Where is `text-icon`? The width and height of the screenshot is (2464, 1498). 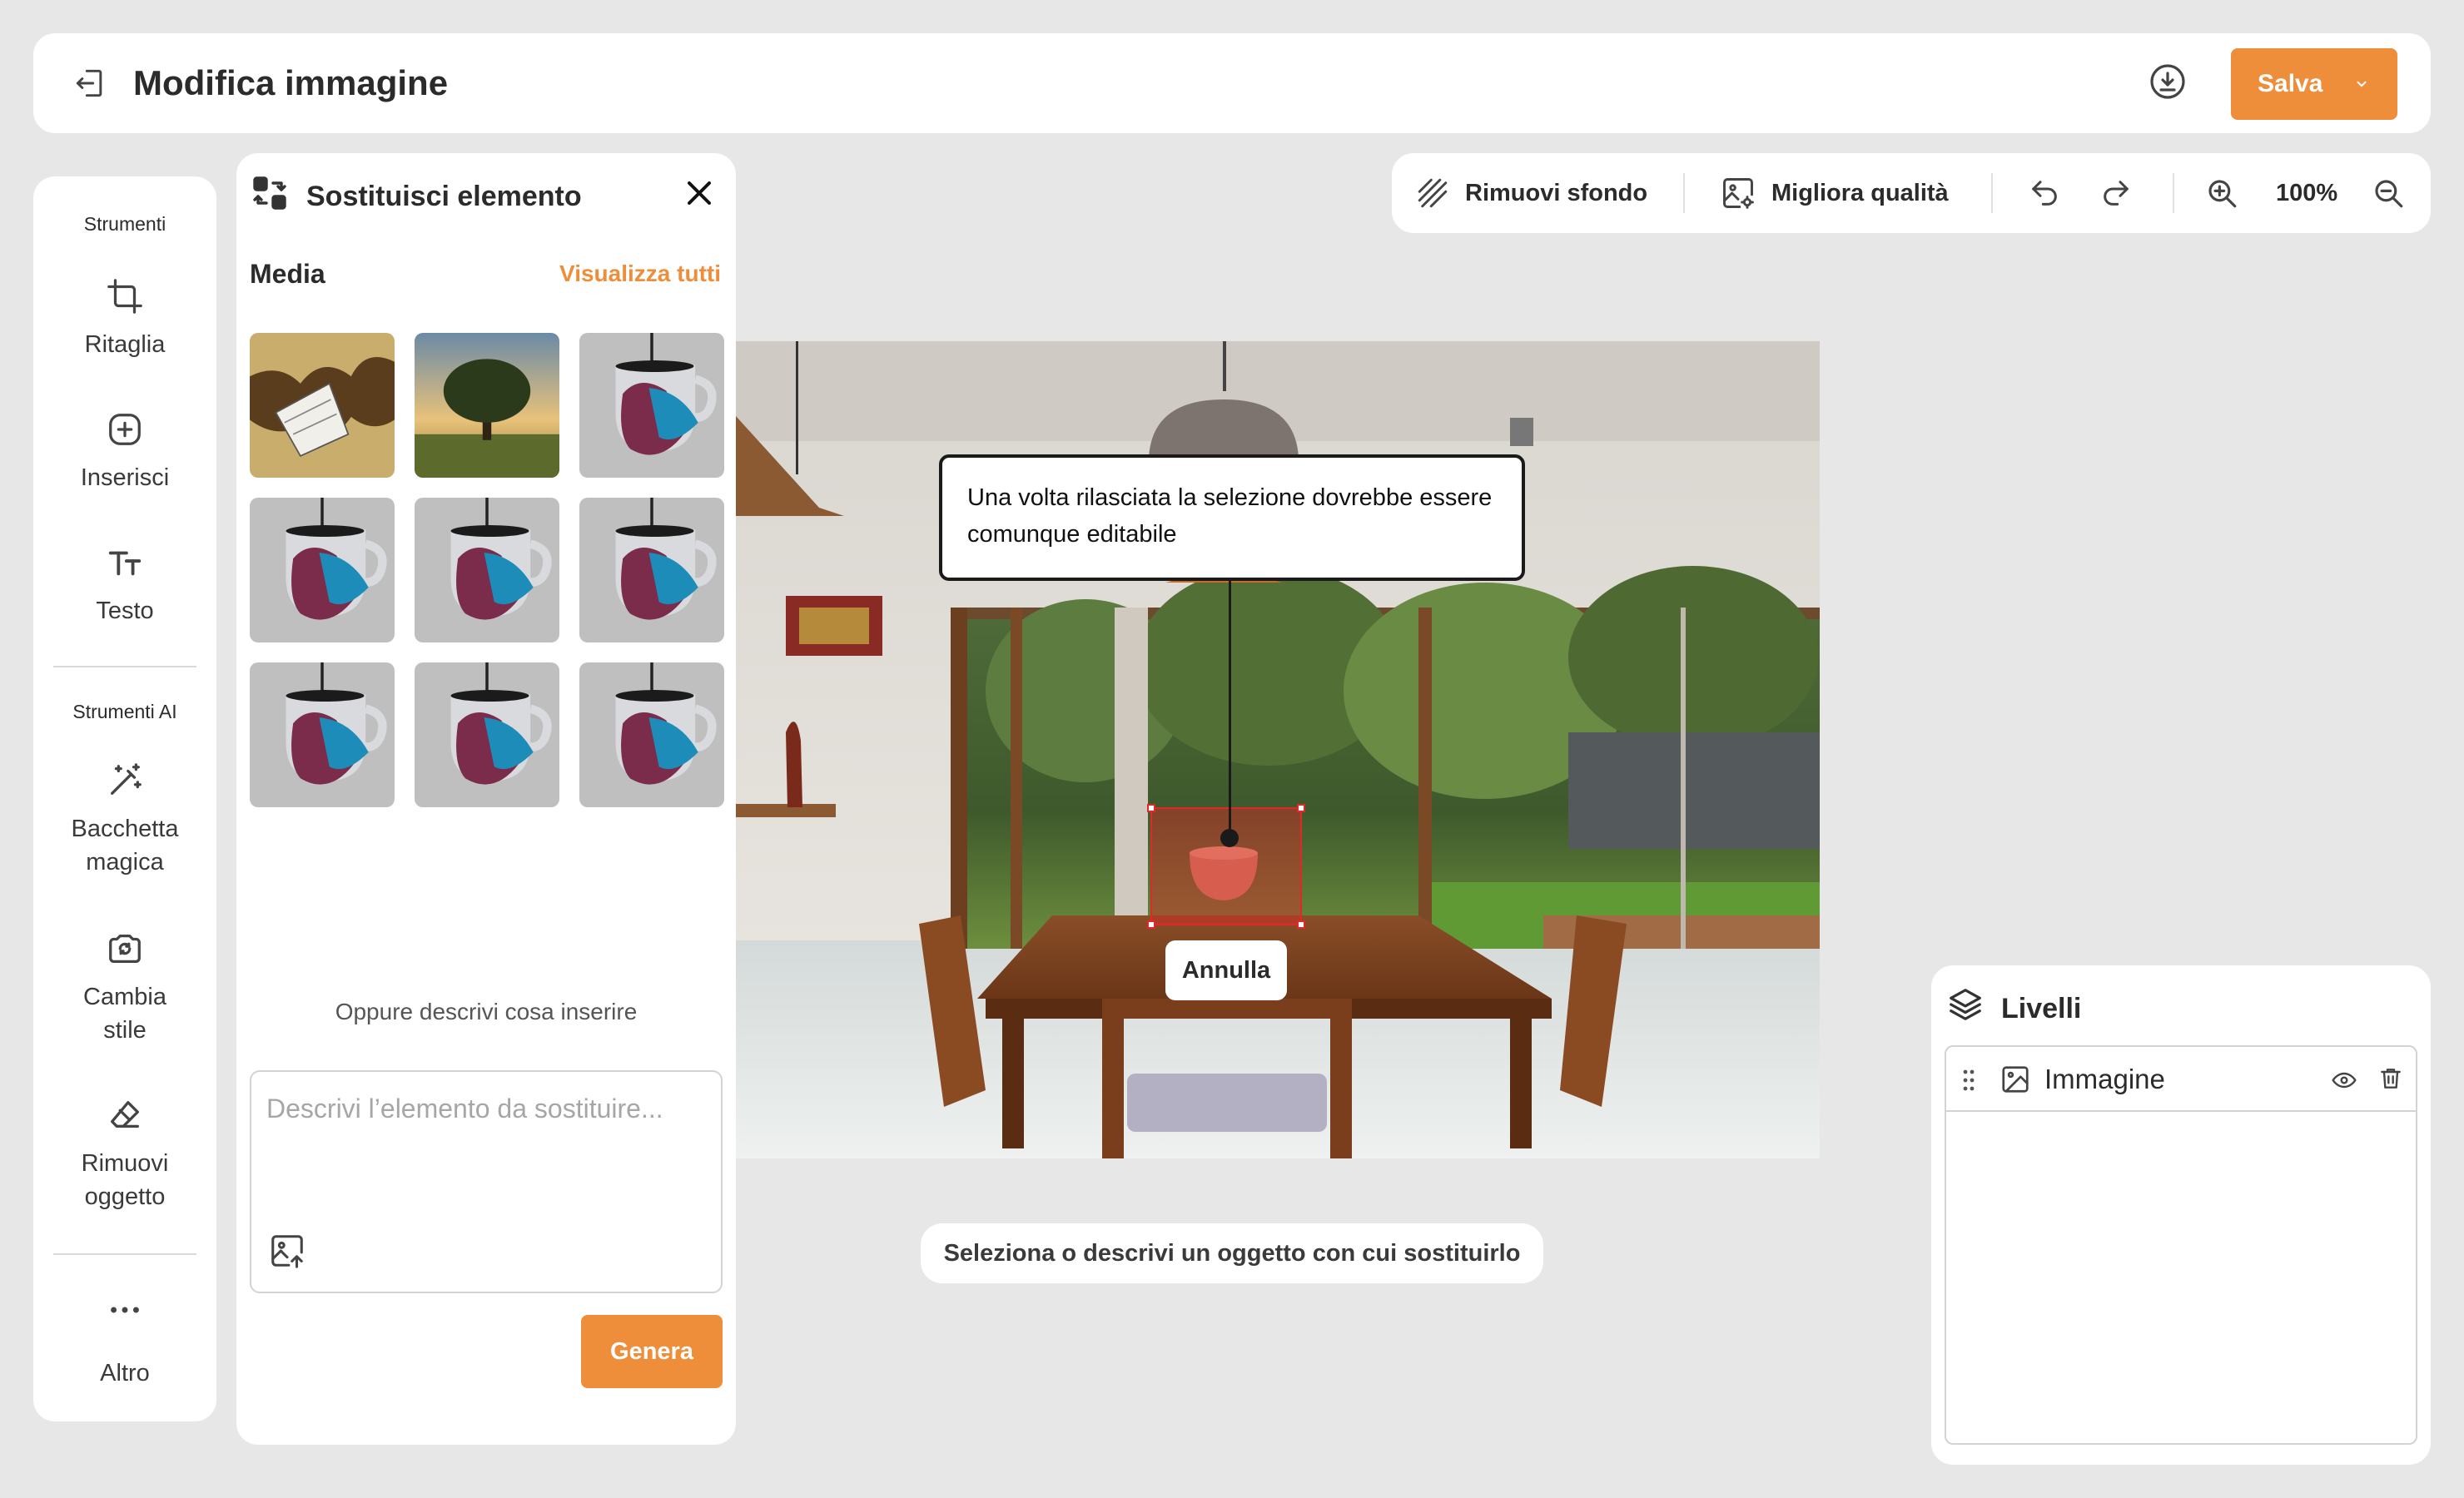 text-icon is located at coordinates (125, 562).